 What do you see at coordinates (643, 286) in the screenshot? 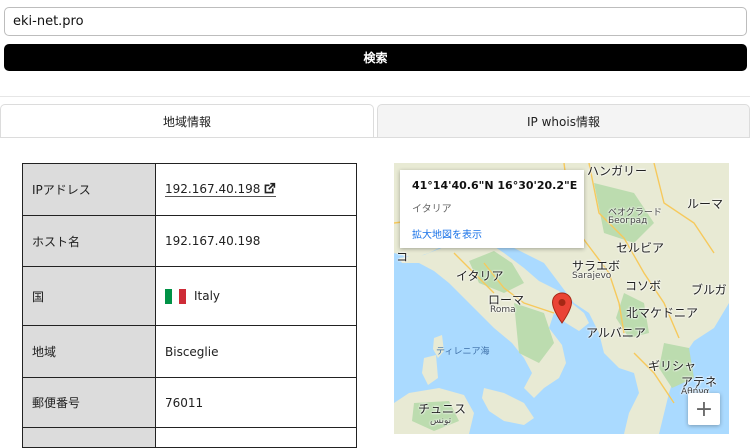
I see `map-label-kosovo: コソボ` at bounding box center [643, 286].